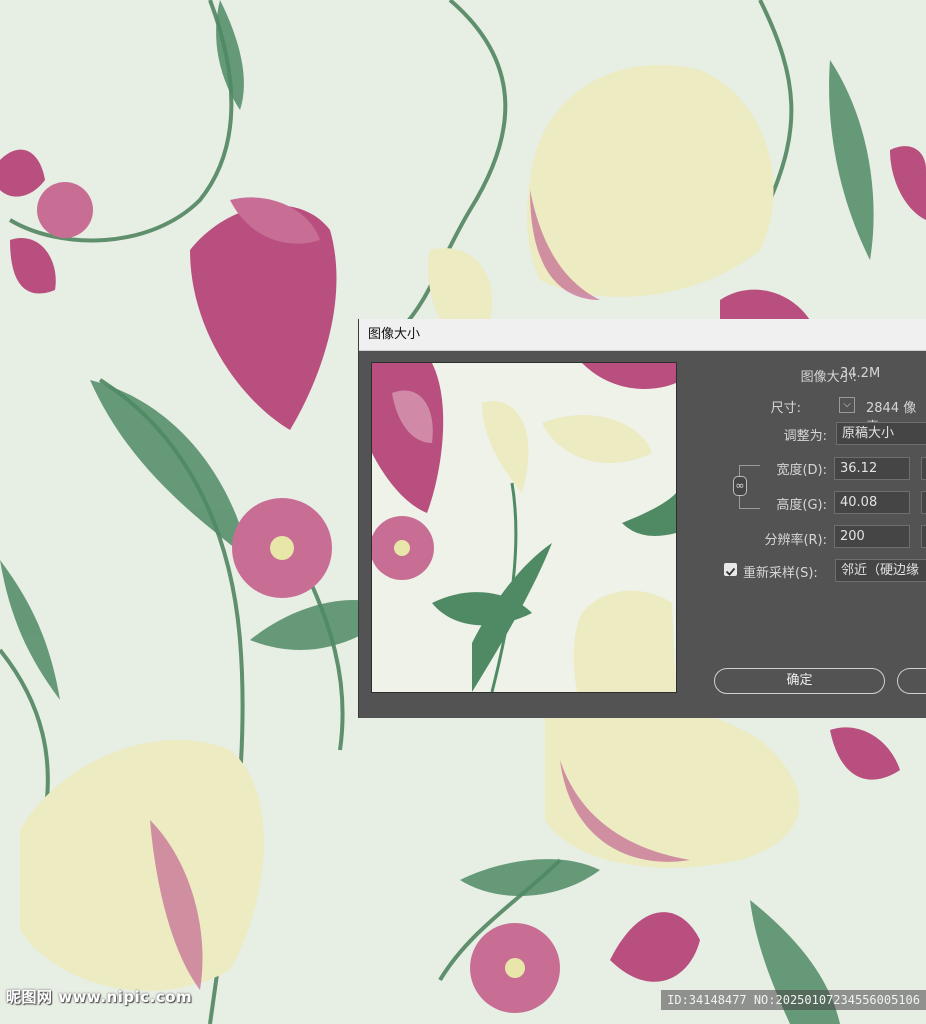 The image size is (926, 1024). I want to click on resample-label: 重新采样(S):, so click(780, 573).